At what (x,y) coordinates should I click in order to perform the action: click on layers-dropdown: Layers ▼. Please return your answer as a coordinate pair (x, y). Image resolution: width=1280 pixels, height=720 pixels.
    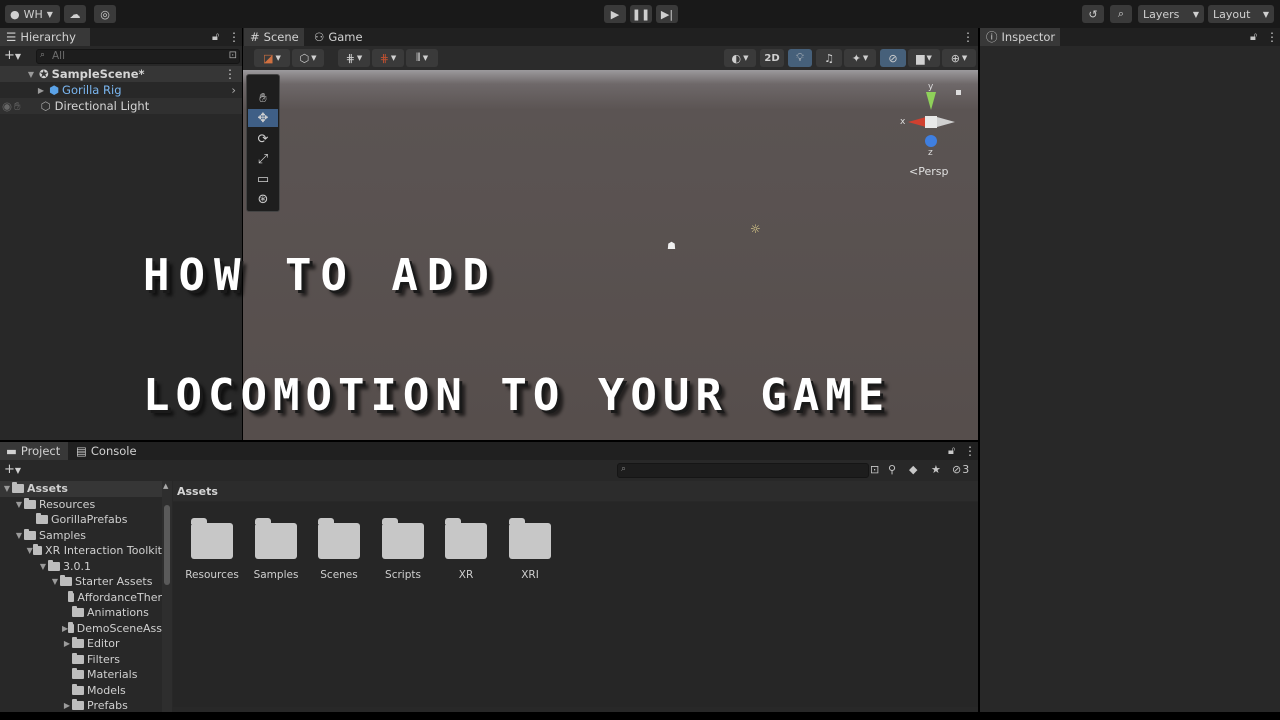
    Looking at the image, I should click on (1171, 14).